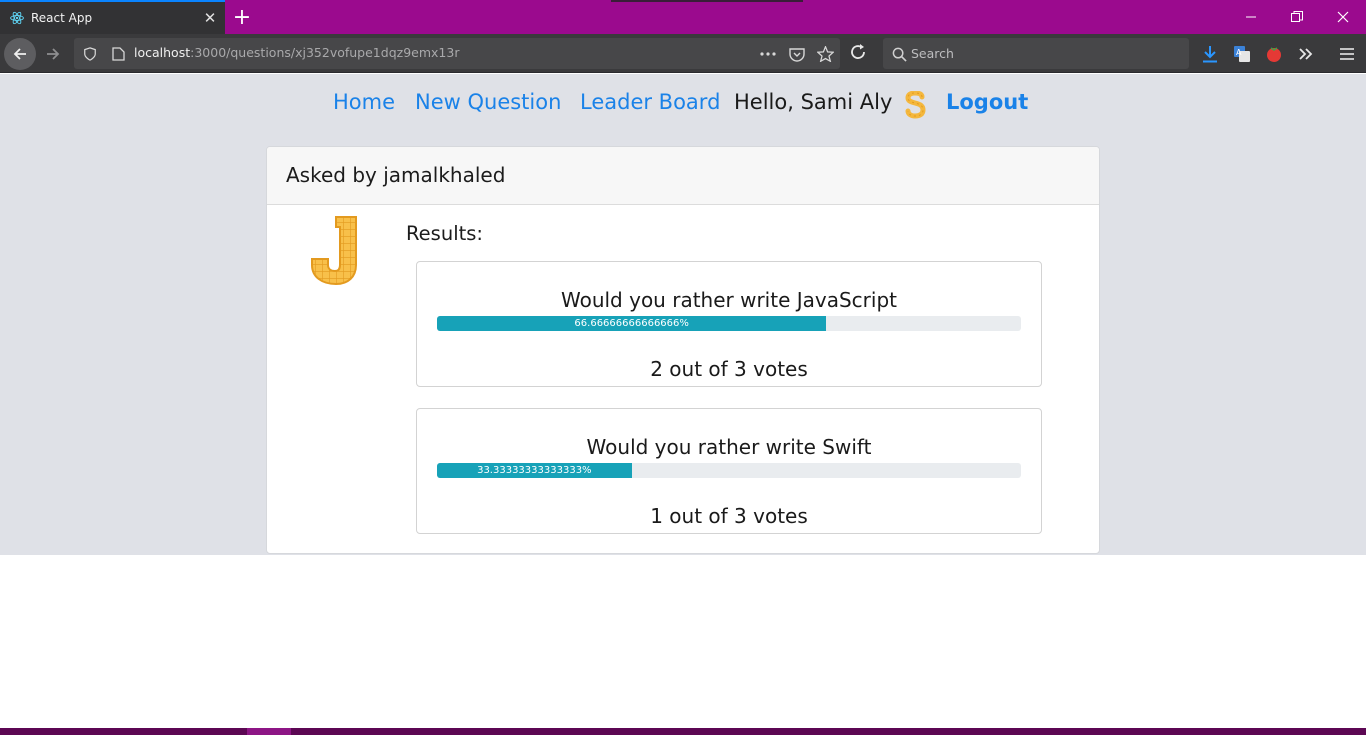 The image size is (1366, 735). I want to click on nav-leader-board-link: Leader Board, so click(650, 102).